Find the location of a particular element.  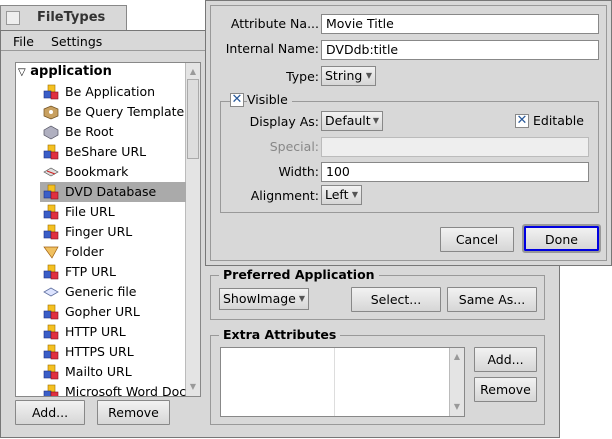

list-item-label: HTTP URL is located at coordinates (95, 331).